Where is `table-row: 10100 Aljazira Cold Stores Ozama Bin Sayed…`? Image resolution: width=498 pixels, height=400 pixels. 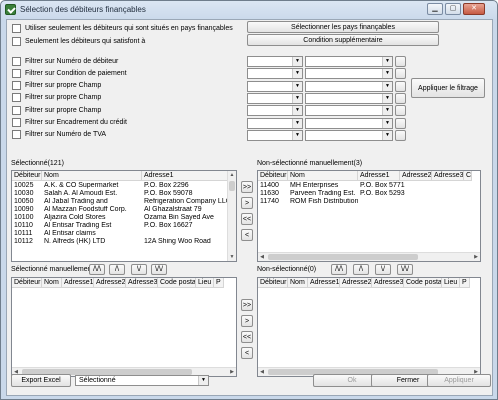
table-row: 10100 Aljazira Cold Stores Ozama Bin Sayed… is located at coordinates (120, 218).